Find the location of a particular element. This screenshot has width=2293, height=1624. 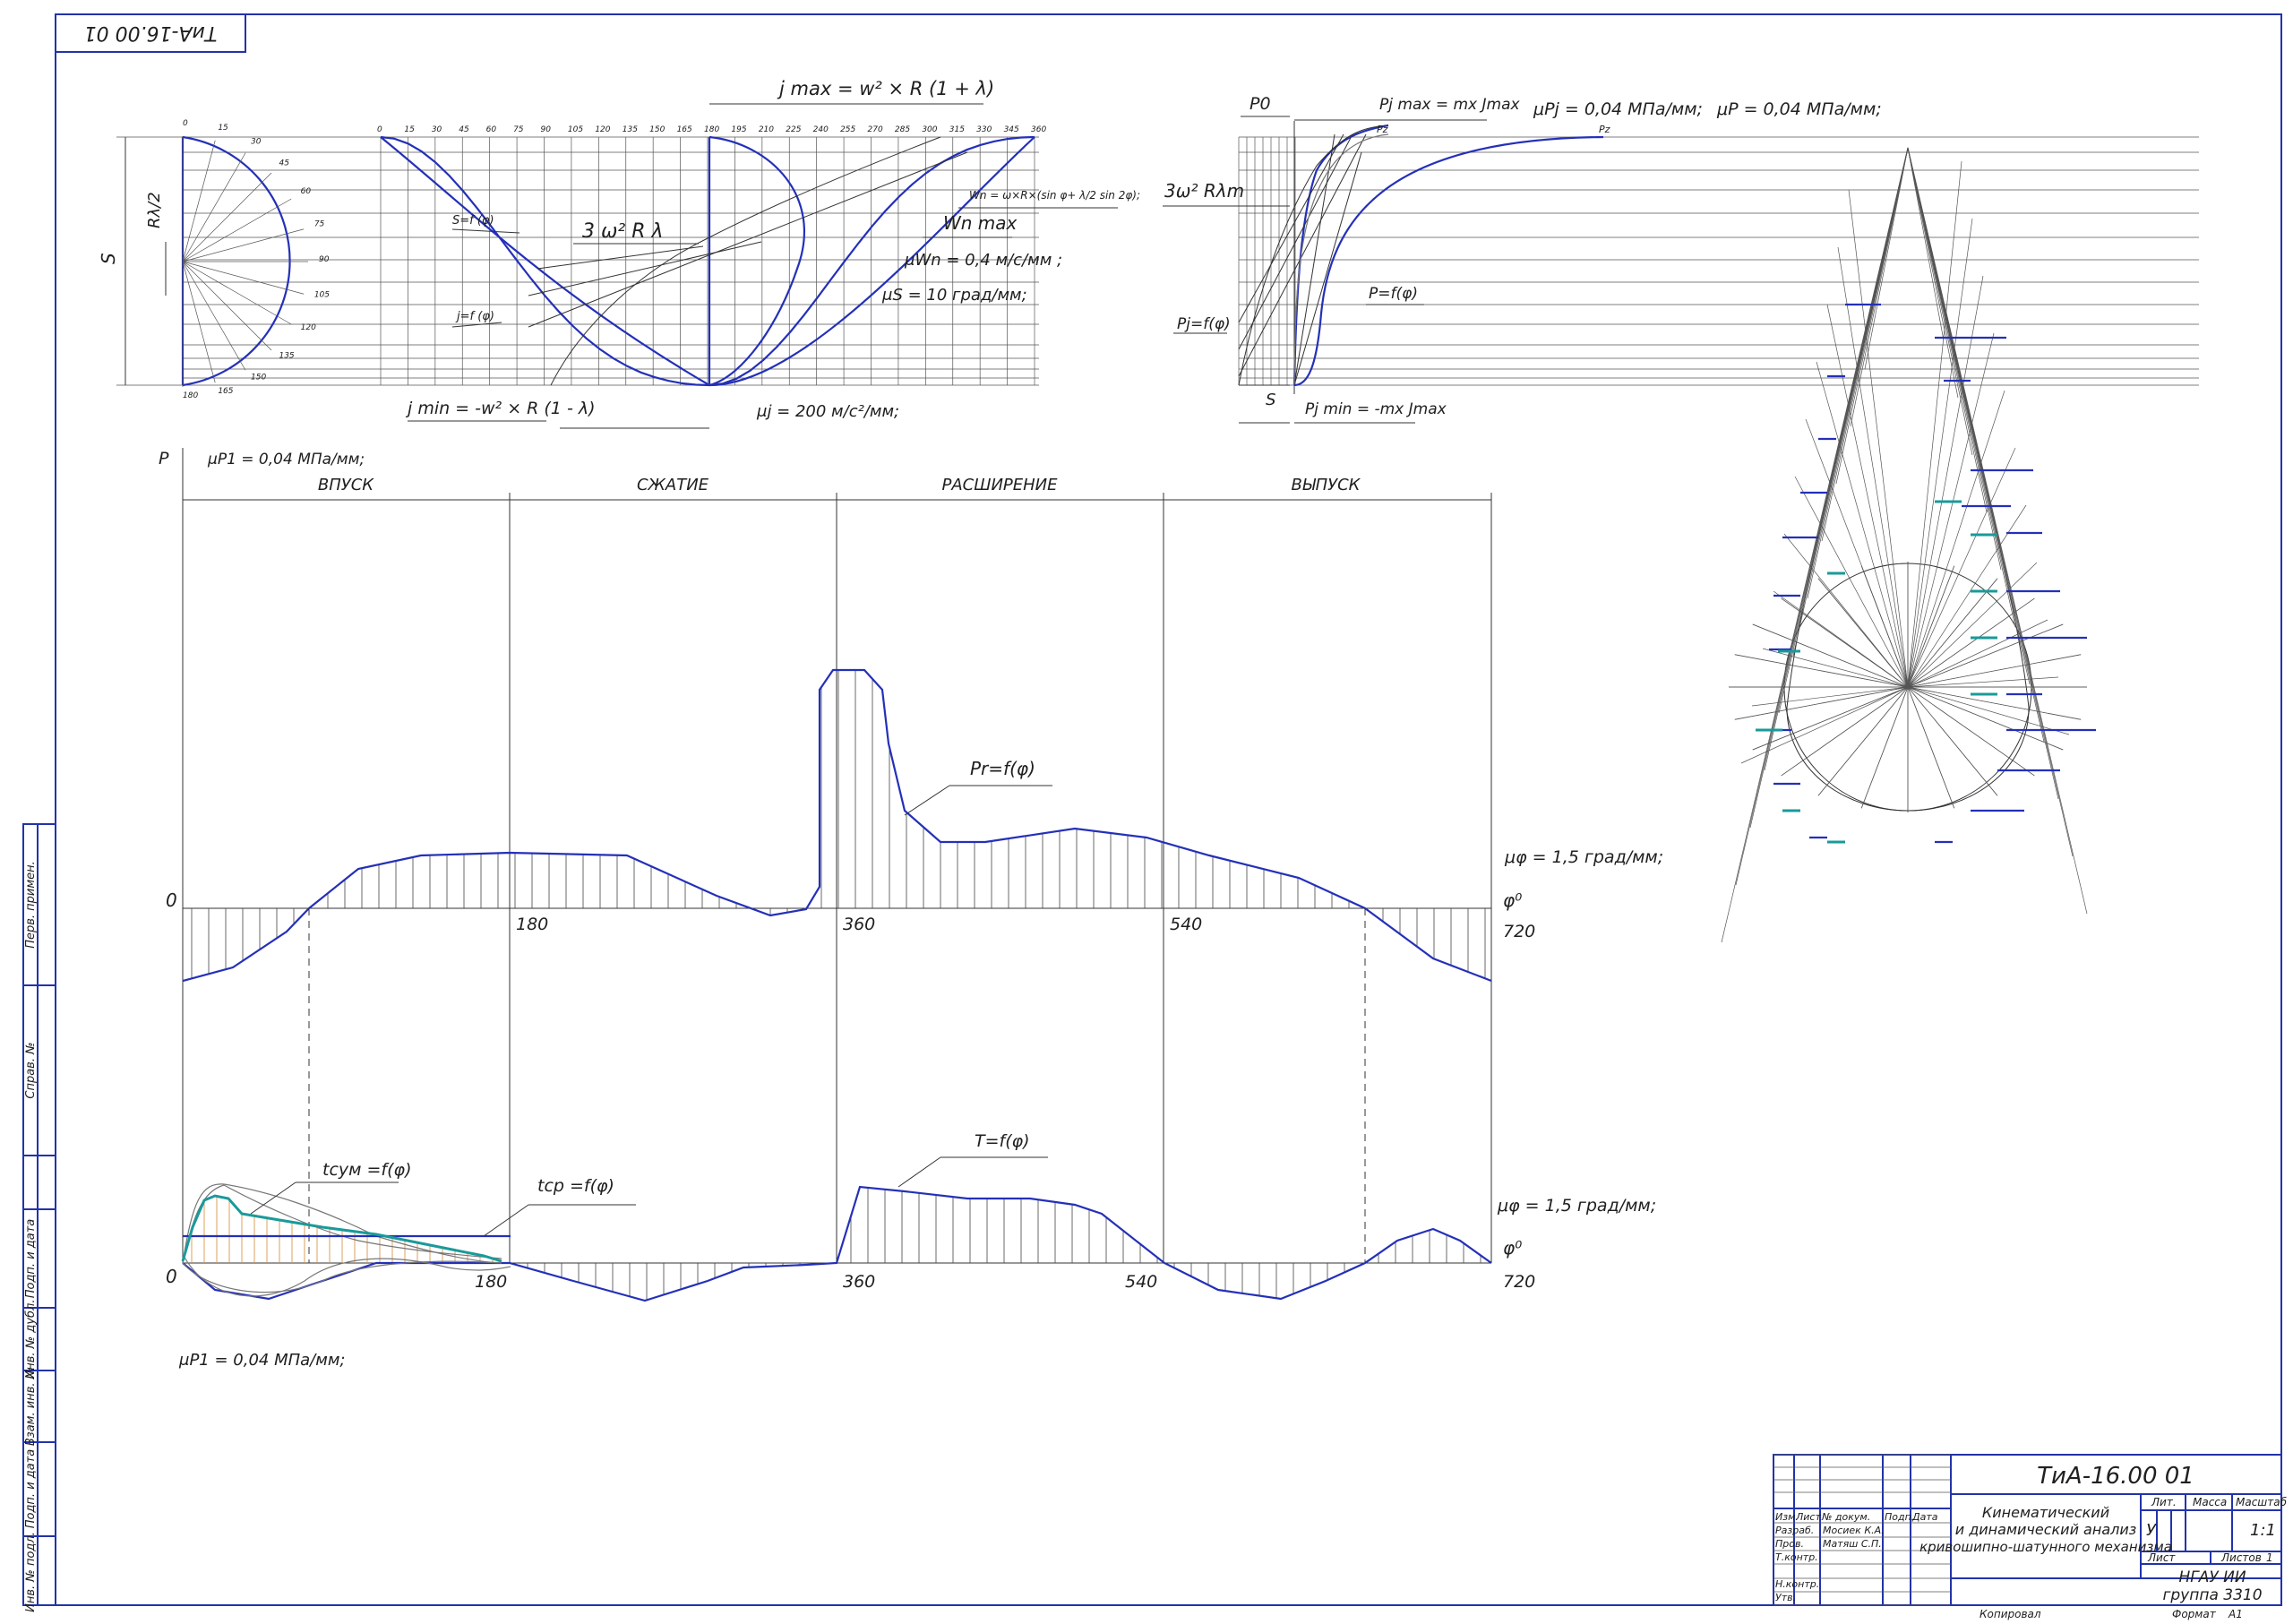

tb-lit-val: У is located at coordinates (2151, 1530).